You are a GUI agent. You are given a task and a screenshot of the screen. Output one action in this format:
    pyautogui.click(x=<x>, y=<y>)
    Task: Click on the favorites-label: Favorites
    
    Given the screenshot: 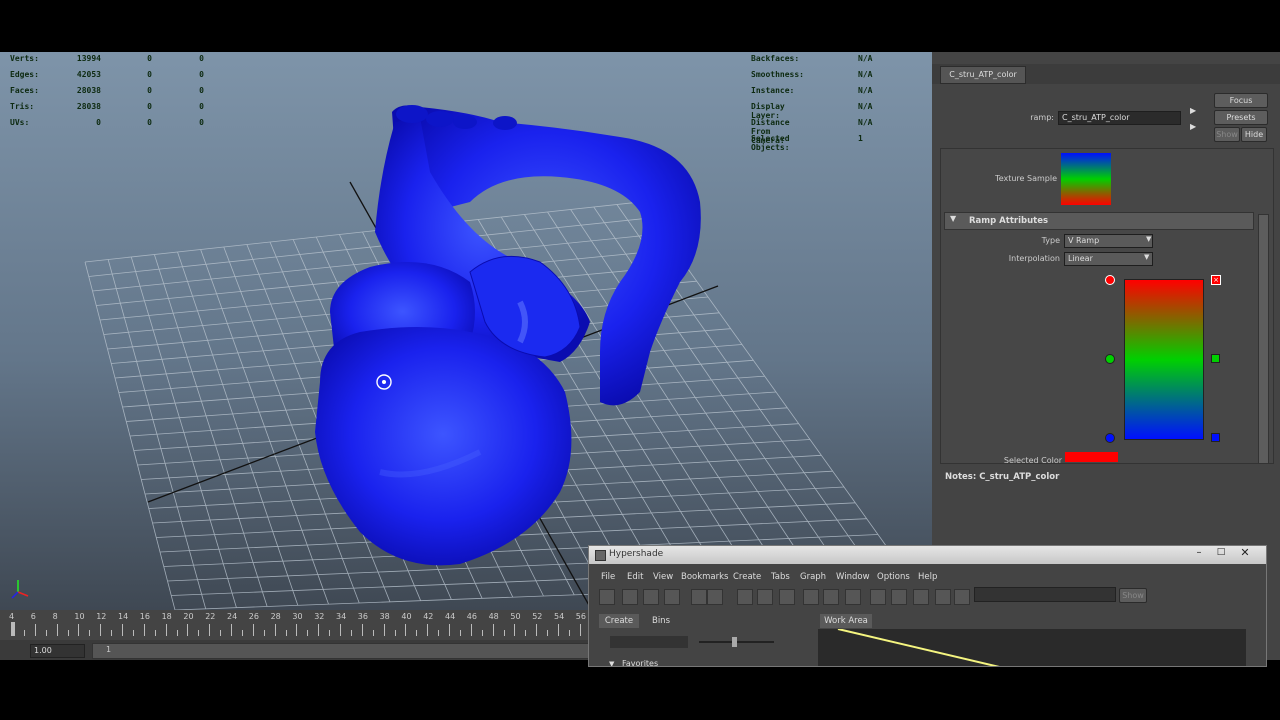 What is the action you would take?
    pyautogui.click(x=640, y=662)
    